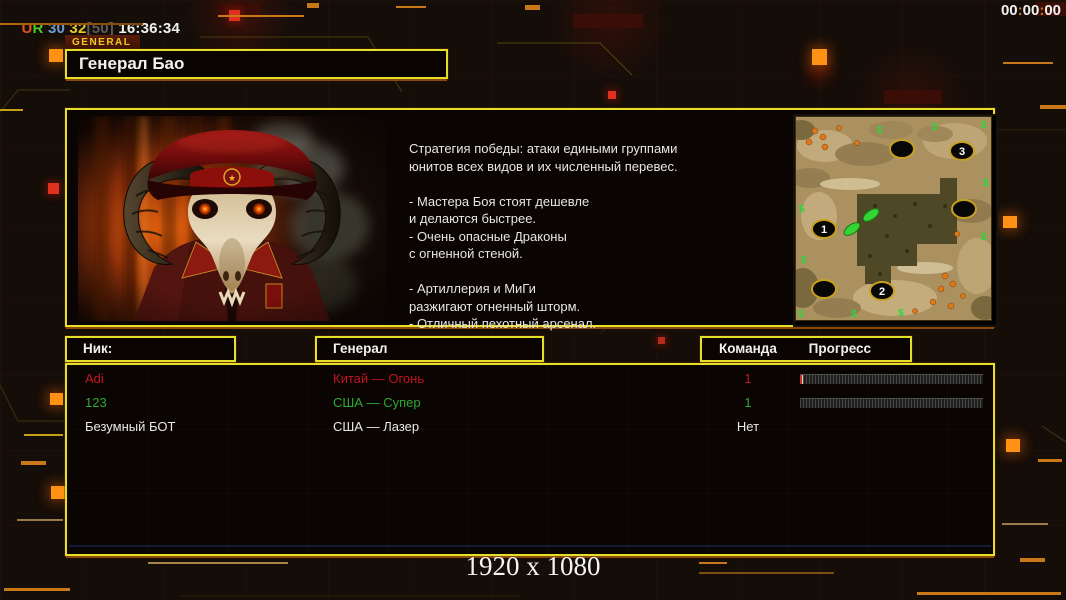 The height and width of the screenshot is (600, 1066). What do you see at coordinates (530, 427) in the screenshot?
I see `player-row: Безумный БОТ США — Лазер Нет` at bounding box center [530, 427].